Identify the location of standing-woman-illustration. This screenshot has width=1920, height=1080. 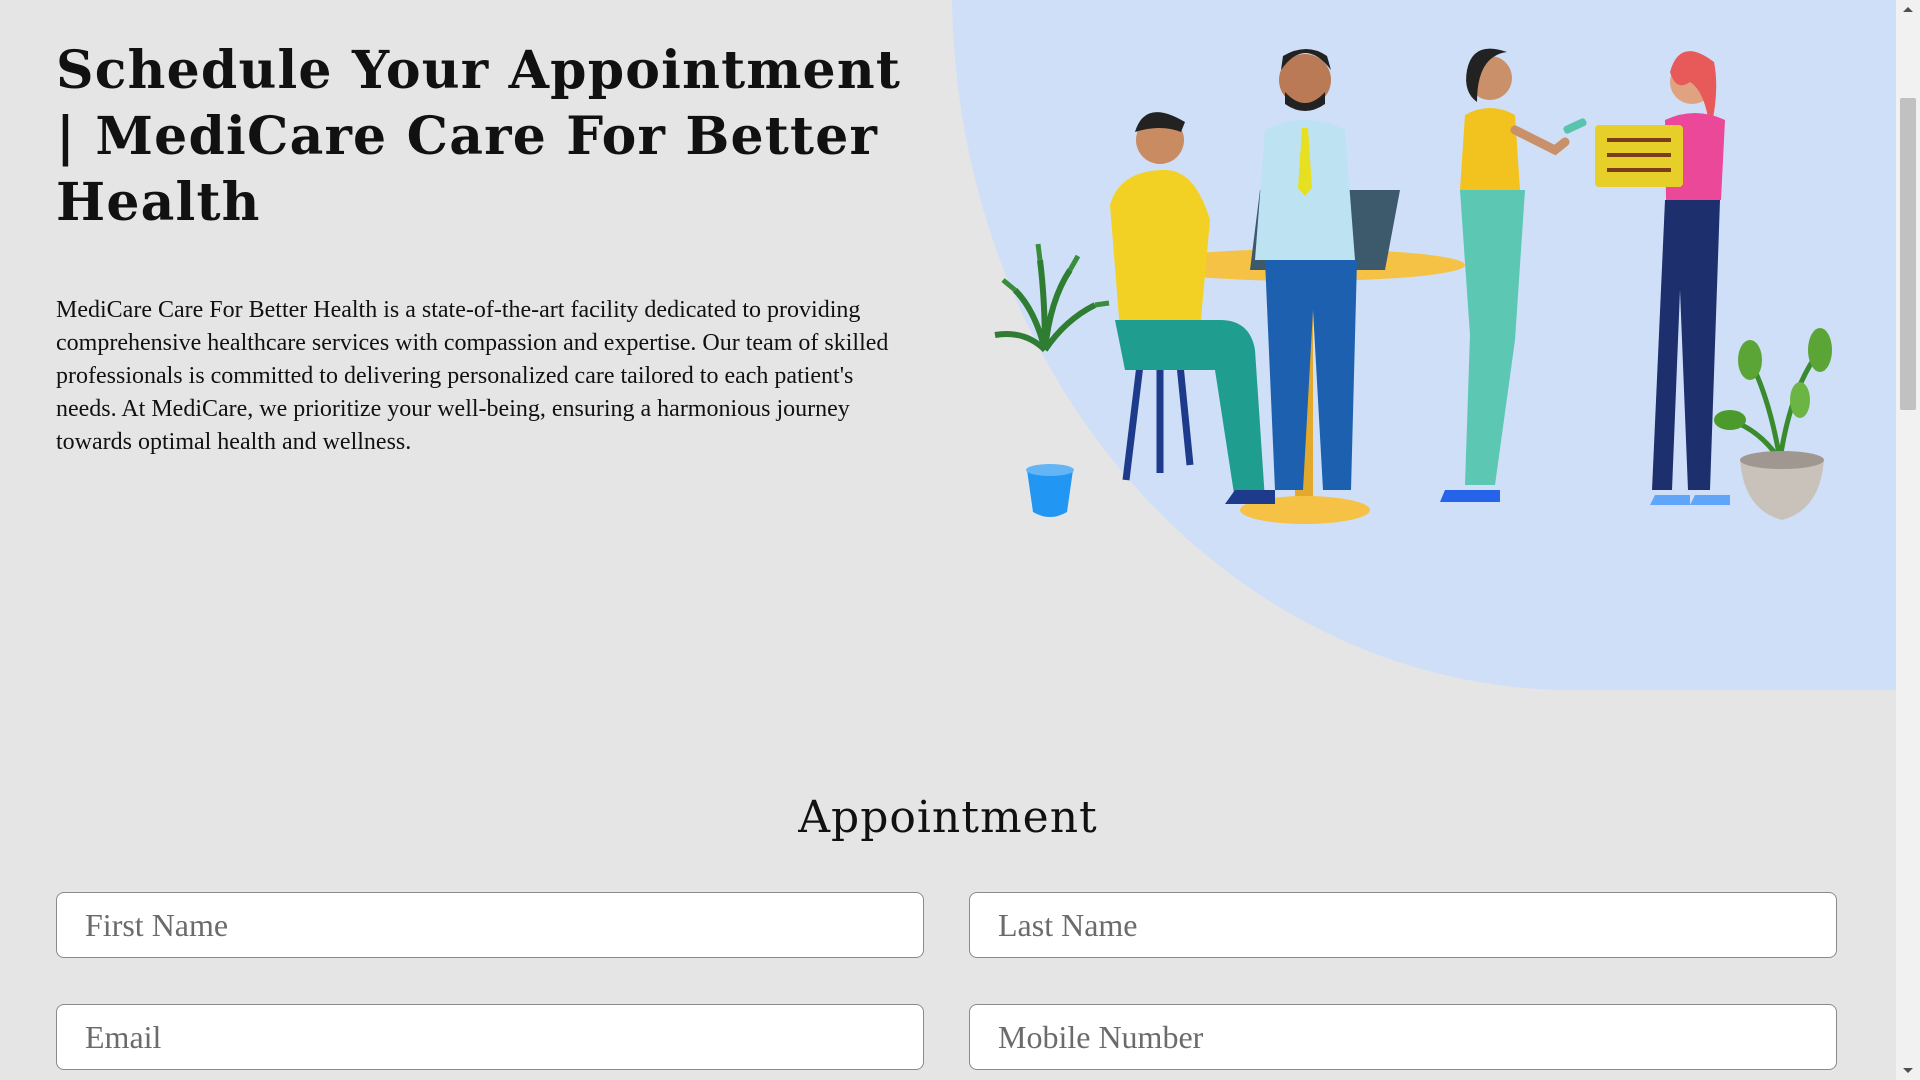
(1513, 275).